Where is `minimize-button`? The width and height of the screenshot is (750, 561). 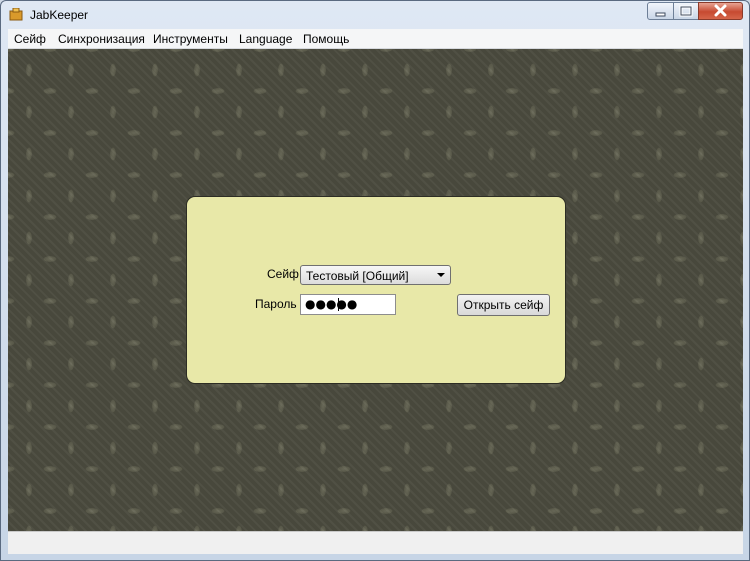
minimize-button is located at coordinates (660, 11).